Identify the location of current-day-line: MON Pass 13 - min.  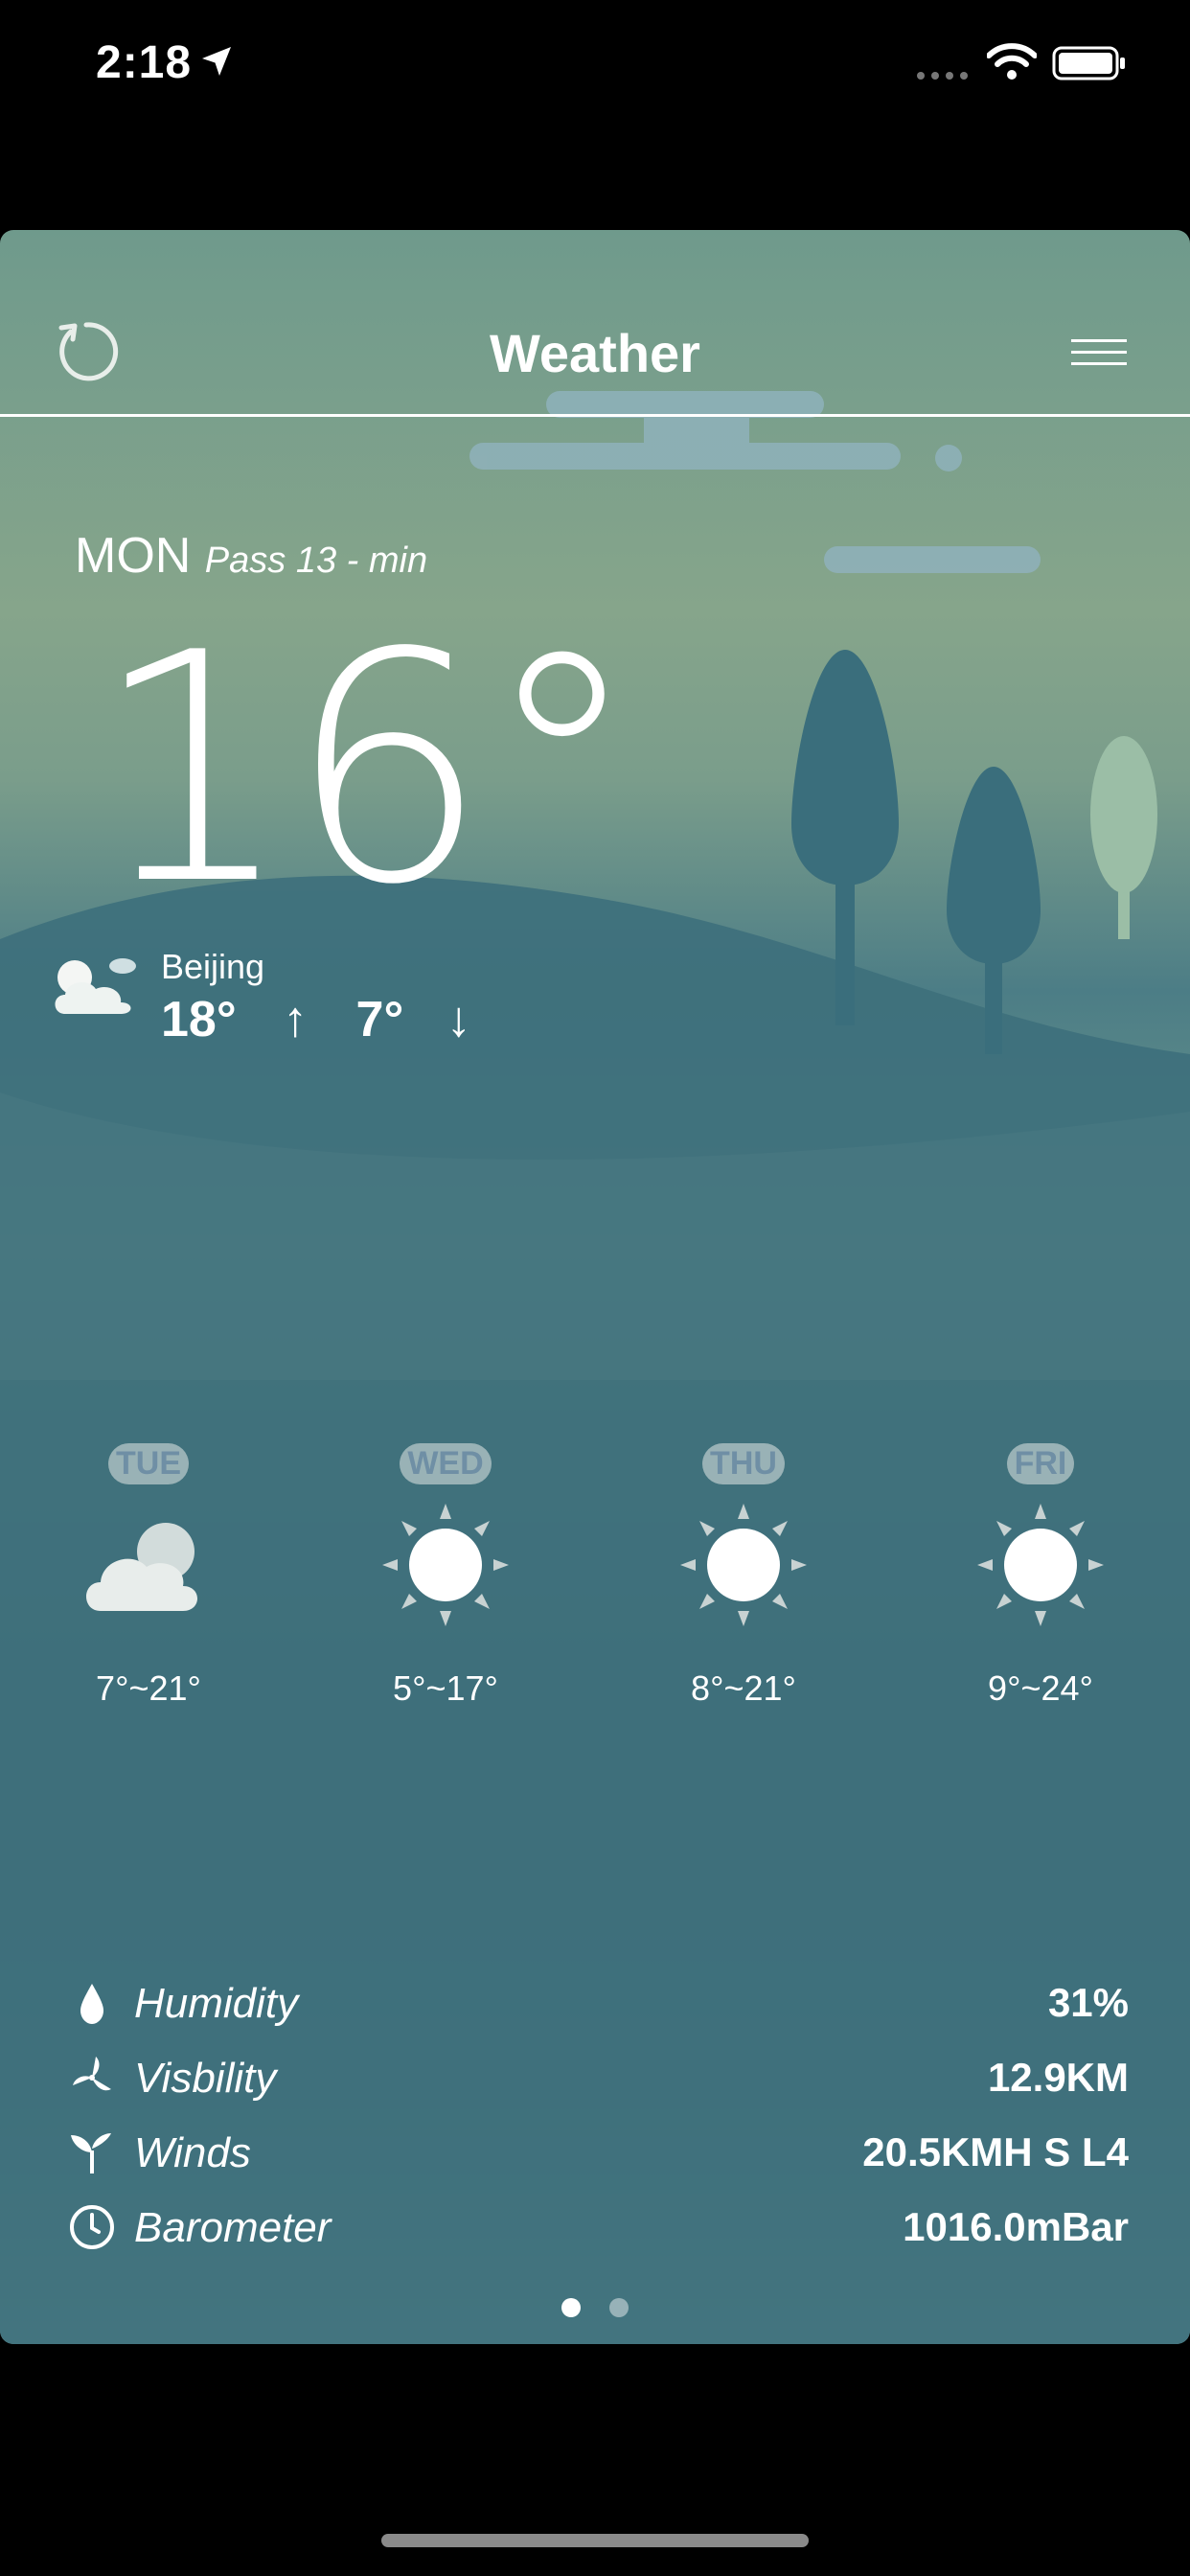
(251, 556).